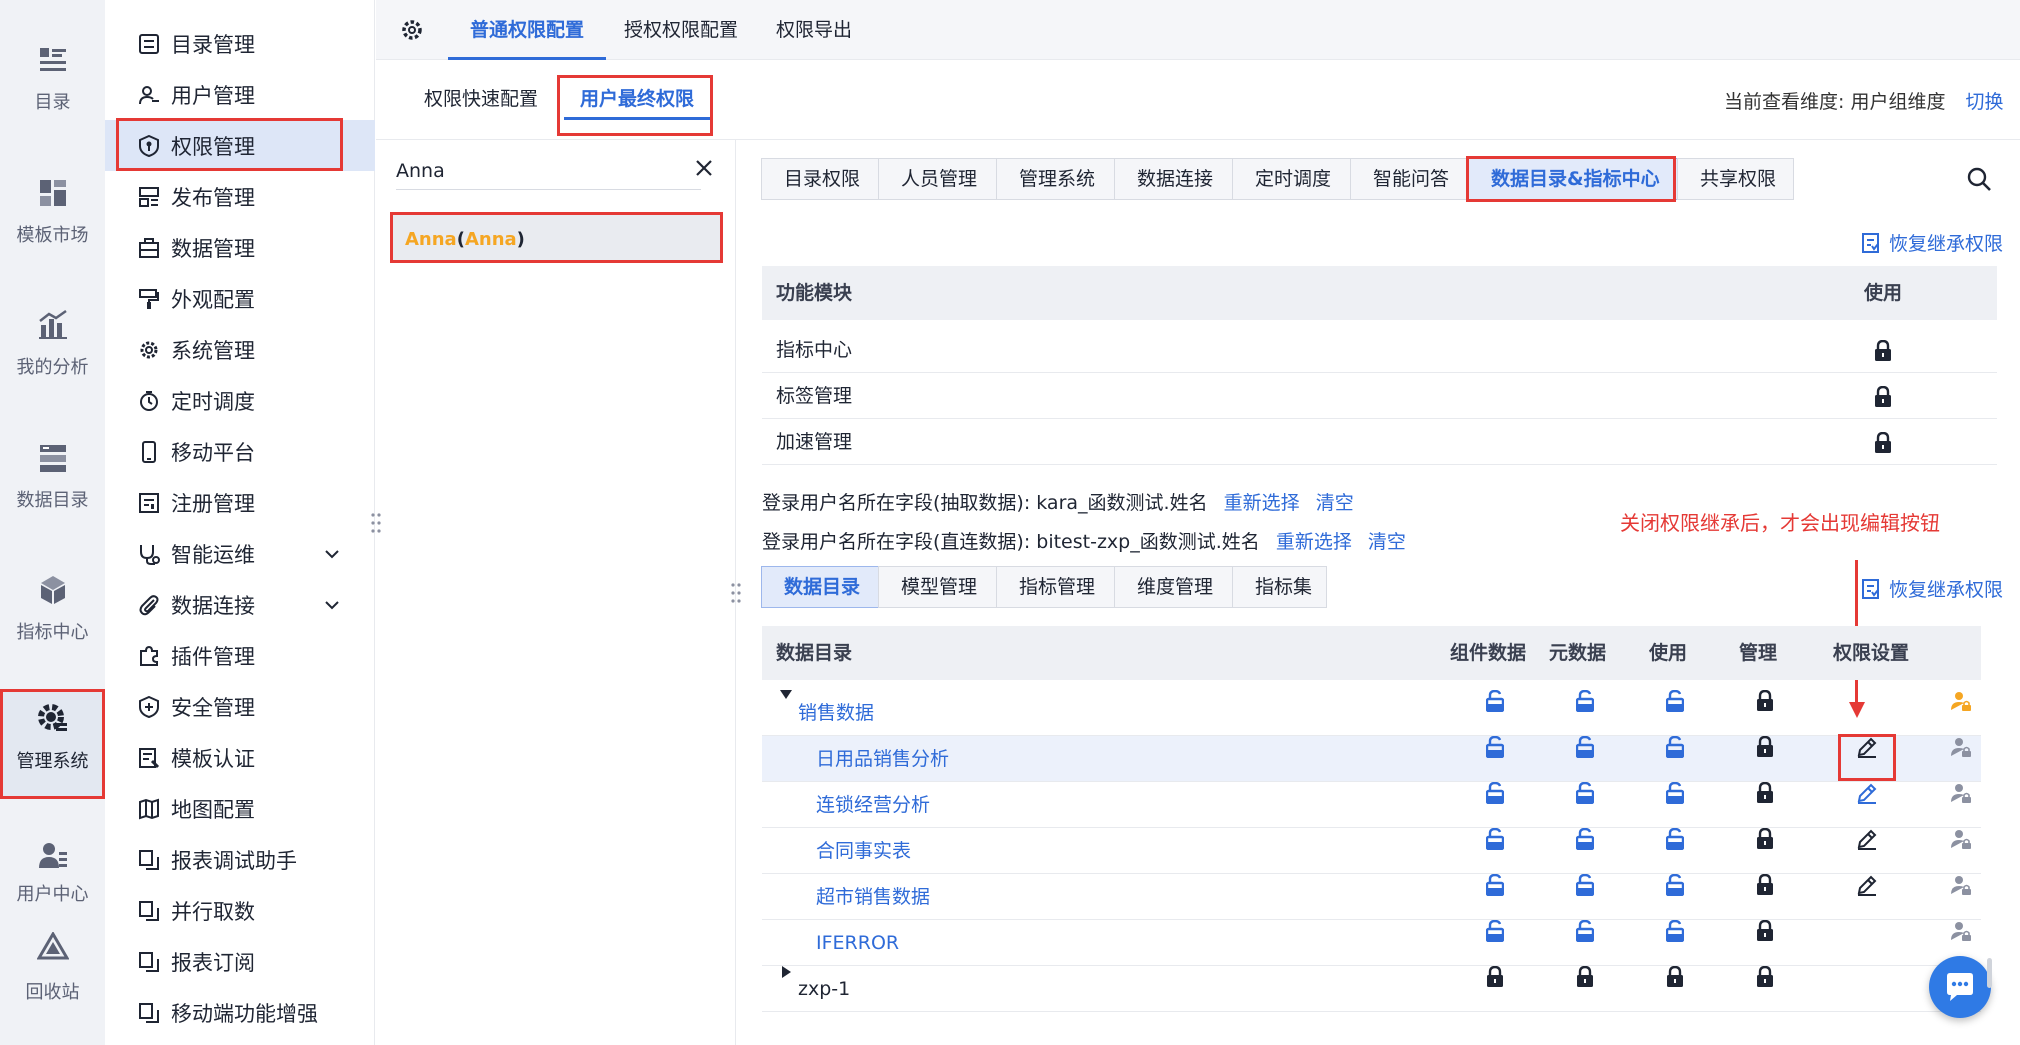 This screenshot has height=1045, width=2020. What do you see at coordinates (240, 655) in the screenshot?
I see `menu-item-plugins: 插件管理` at bounding box center [240, 655].